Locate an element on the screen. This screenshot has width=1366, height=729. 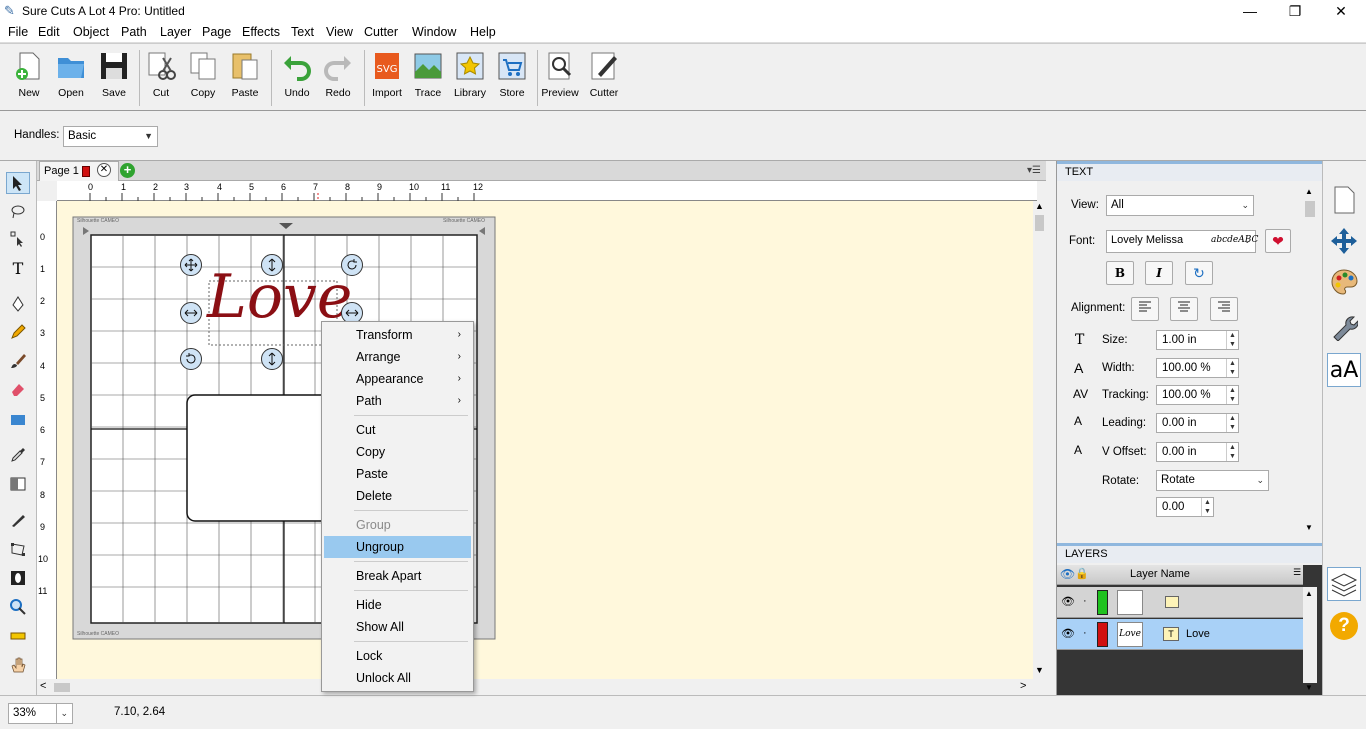
menu-item-group: Group is located at coordinates (397, 525).